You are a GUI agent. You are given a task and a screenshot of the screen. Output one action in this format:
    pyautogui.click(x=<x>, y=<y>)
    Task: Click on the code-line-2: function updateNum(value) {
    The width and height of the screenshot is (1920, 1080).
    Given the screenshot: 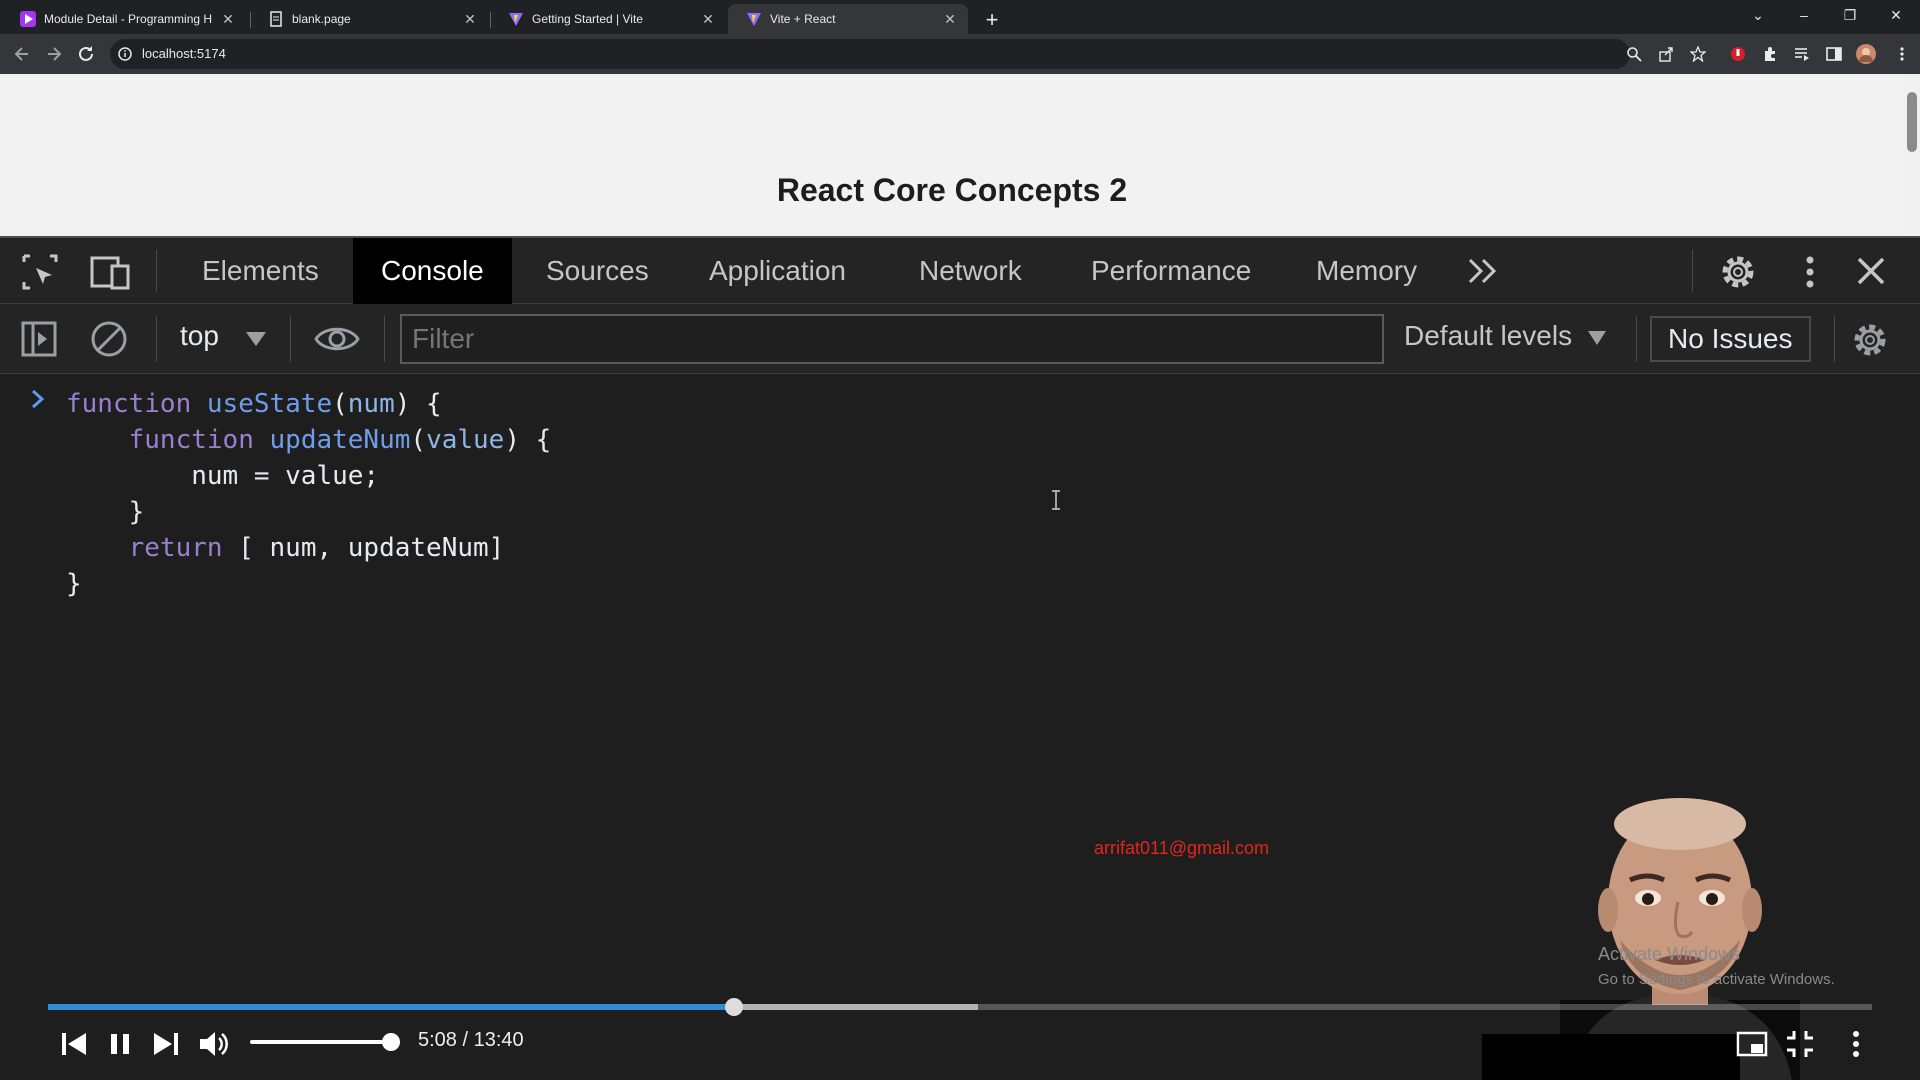 What is the action you would take?
    pyautogui.click(x=340, y=440)
    